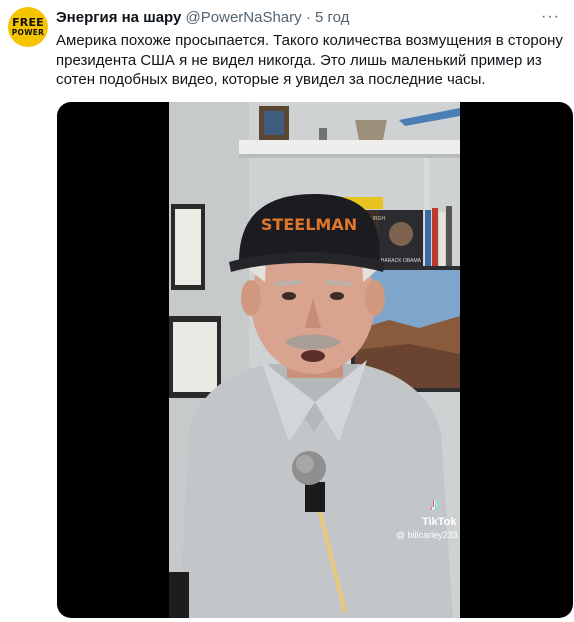 The height and width of the screenshot is (622, 574). Describe the element at coordinates (337, 296) in the screenshot. I see `eye-right` at that location.